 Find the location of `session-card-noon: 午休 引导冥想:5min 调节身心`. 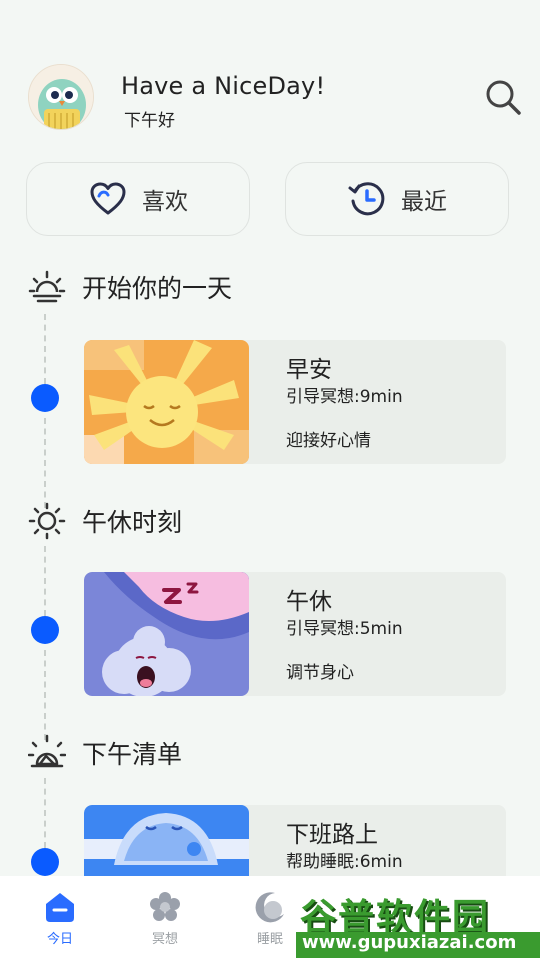

session-card-noon: 午休 引导冥想:5min 调节身心 is located at coordinates (295, 634).